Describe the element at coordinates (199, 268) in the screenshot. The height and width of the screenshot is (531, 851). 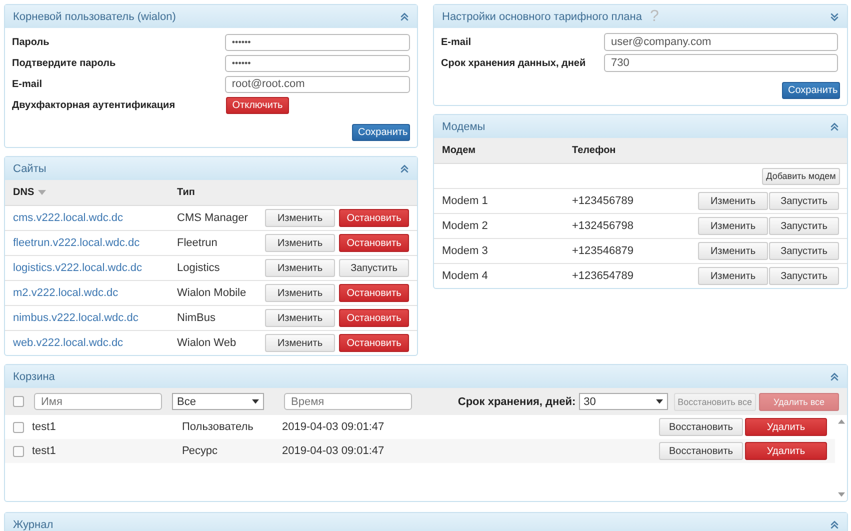
I see `table-cell-text: Logistics` at that location.